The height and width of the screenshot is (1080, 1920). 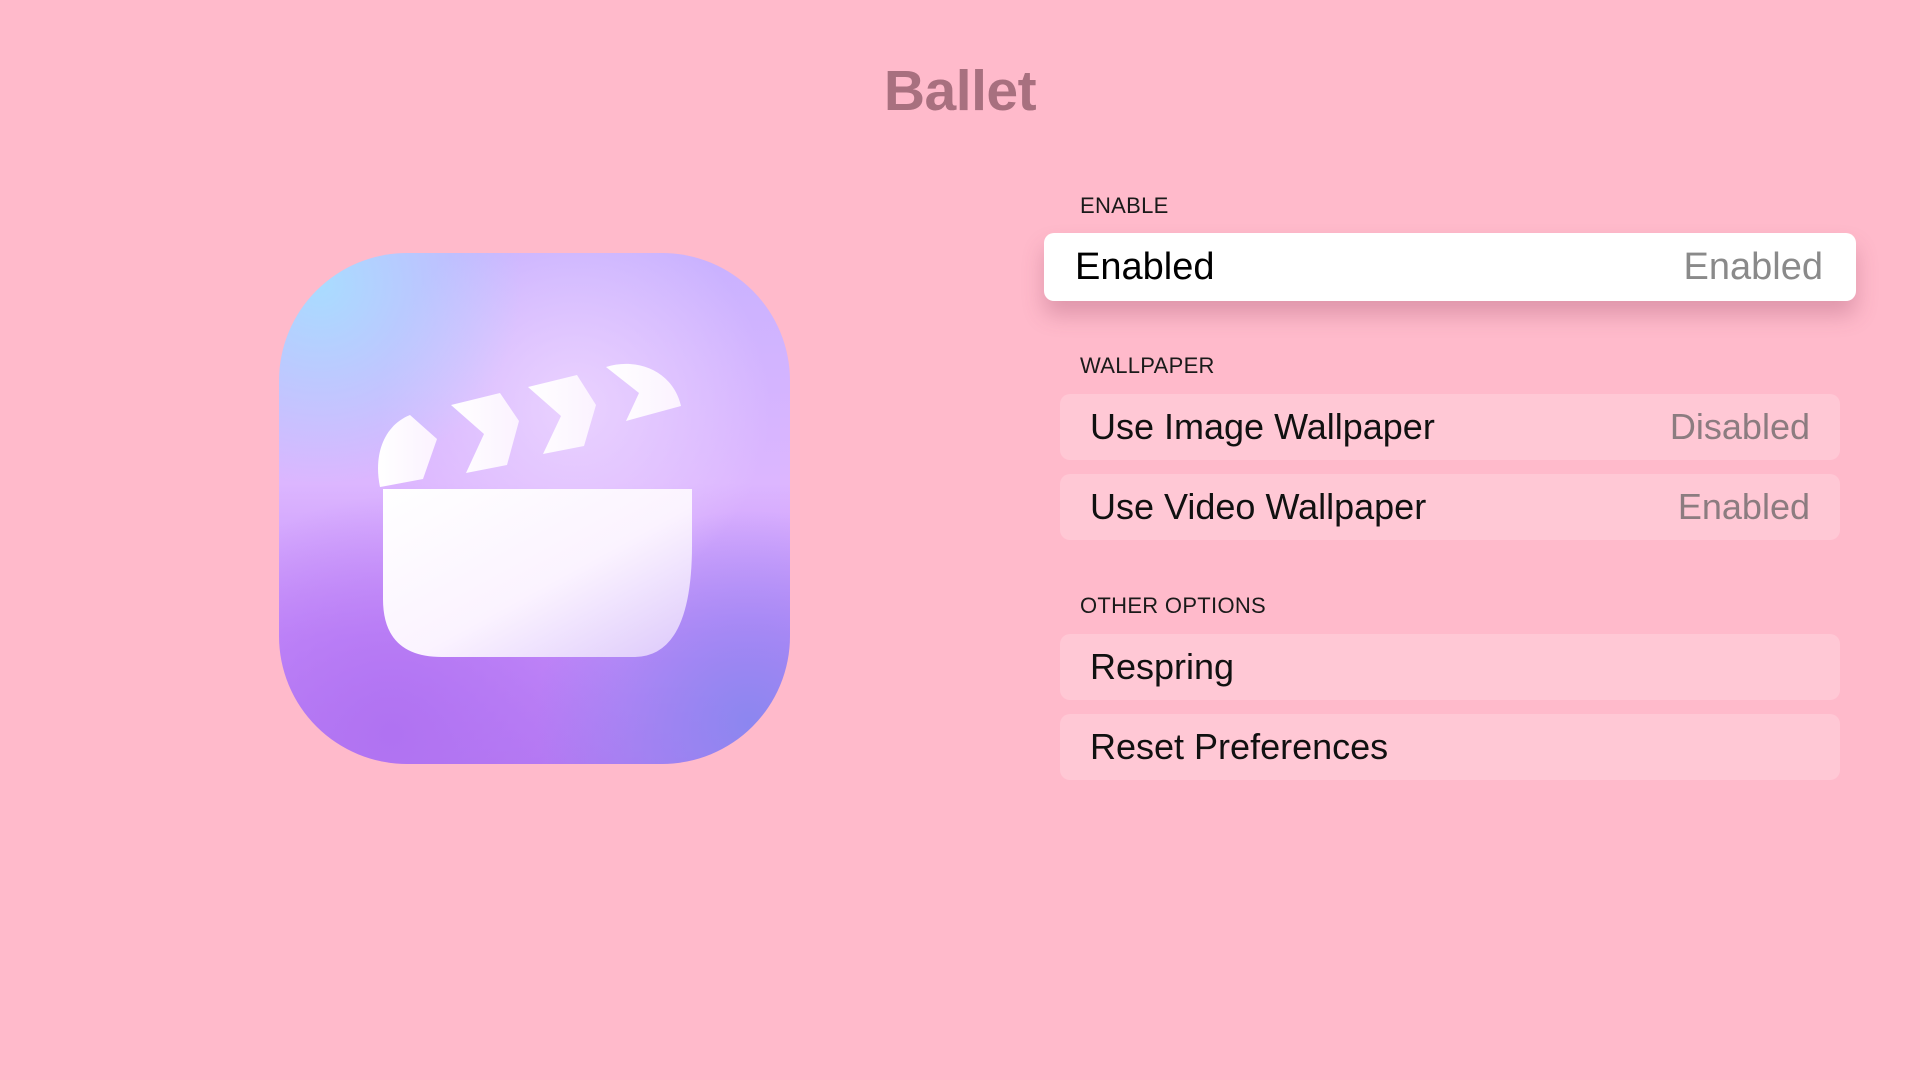 What do you see at coordinates (1450, 427) in the screenshot?
I see `use-image-wallpaper-row: Use Image Wallpaper Disabled` at bounding box center [1450, 427].